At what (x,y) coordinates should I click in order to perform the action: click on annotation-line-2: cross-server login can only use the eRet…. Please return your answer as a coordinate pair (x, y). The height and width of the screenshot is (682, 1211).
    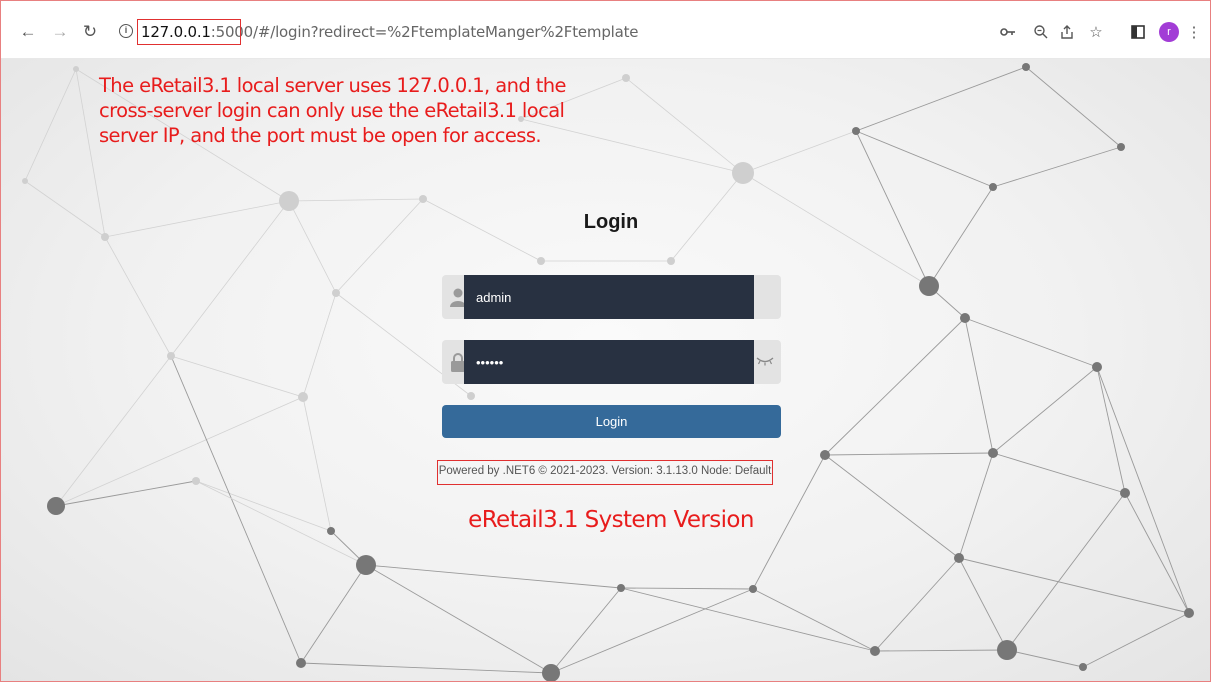
    Looking at the image, I should click on (332, 110).